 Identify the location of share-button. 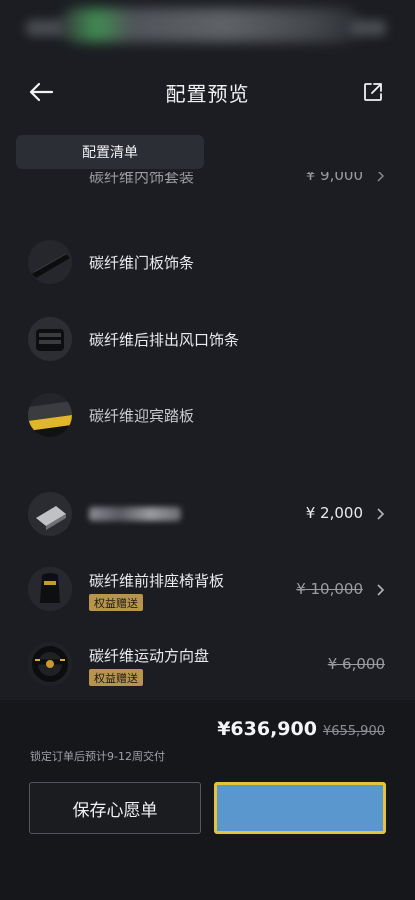
(373, 92).